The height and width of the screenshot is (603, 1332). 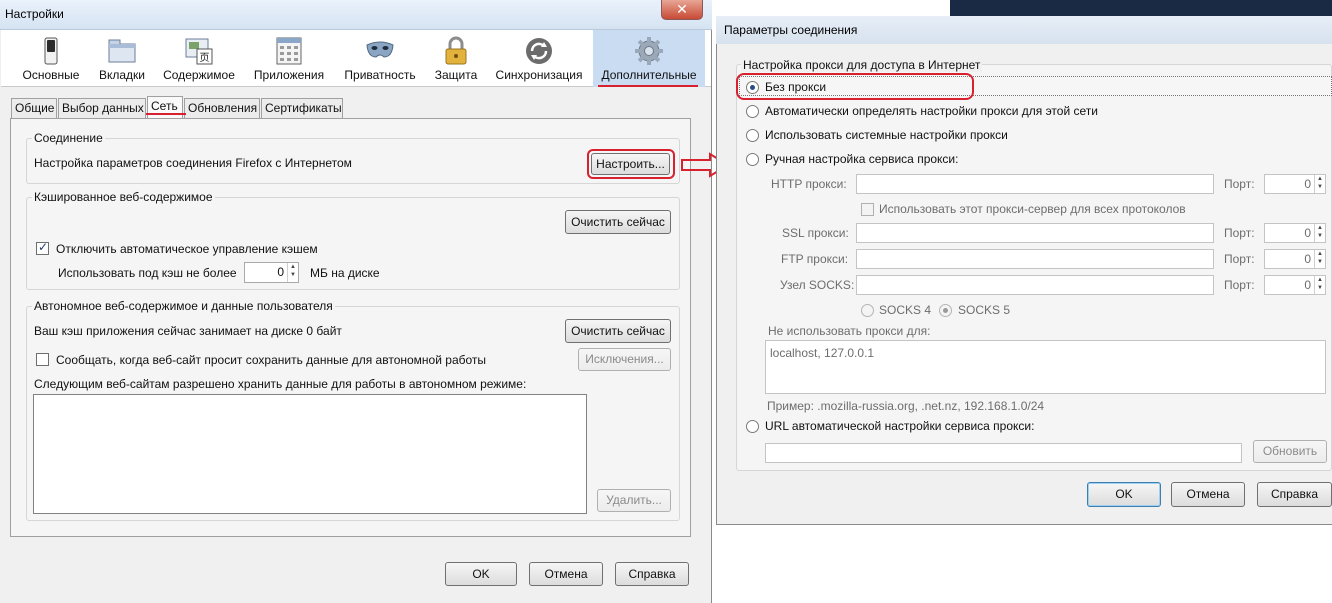 What do you see at coordinates (1307, 285) in the screenshot?
I see `socks-port-value: 0` at bounding box center [1307, 285].